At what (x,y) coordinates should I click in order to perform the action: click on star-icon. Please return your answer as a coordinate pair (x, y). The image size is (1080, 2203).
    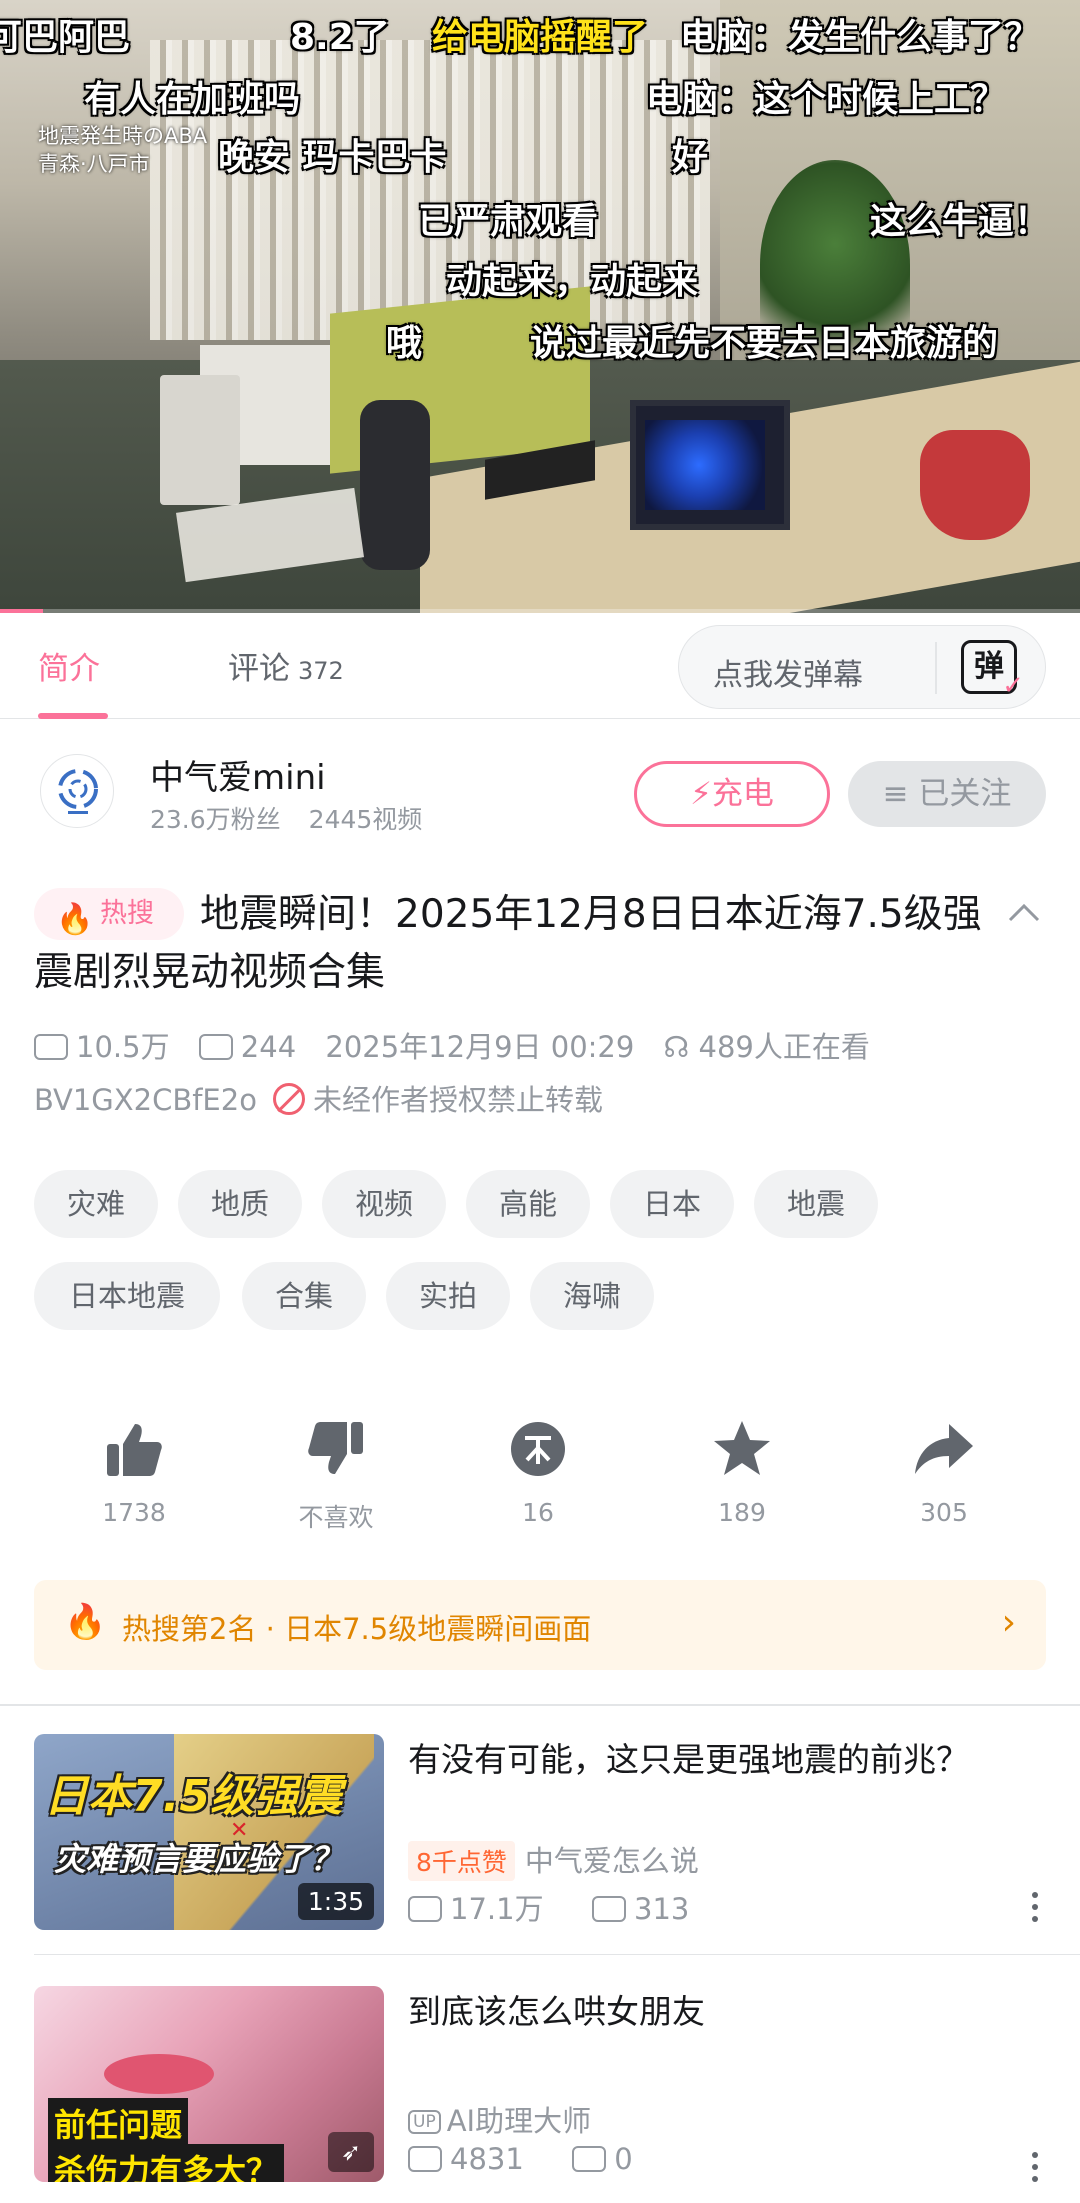
    Looking at the image, I should click on (742, 1448).